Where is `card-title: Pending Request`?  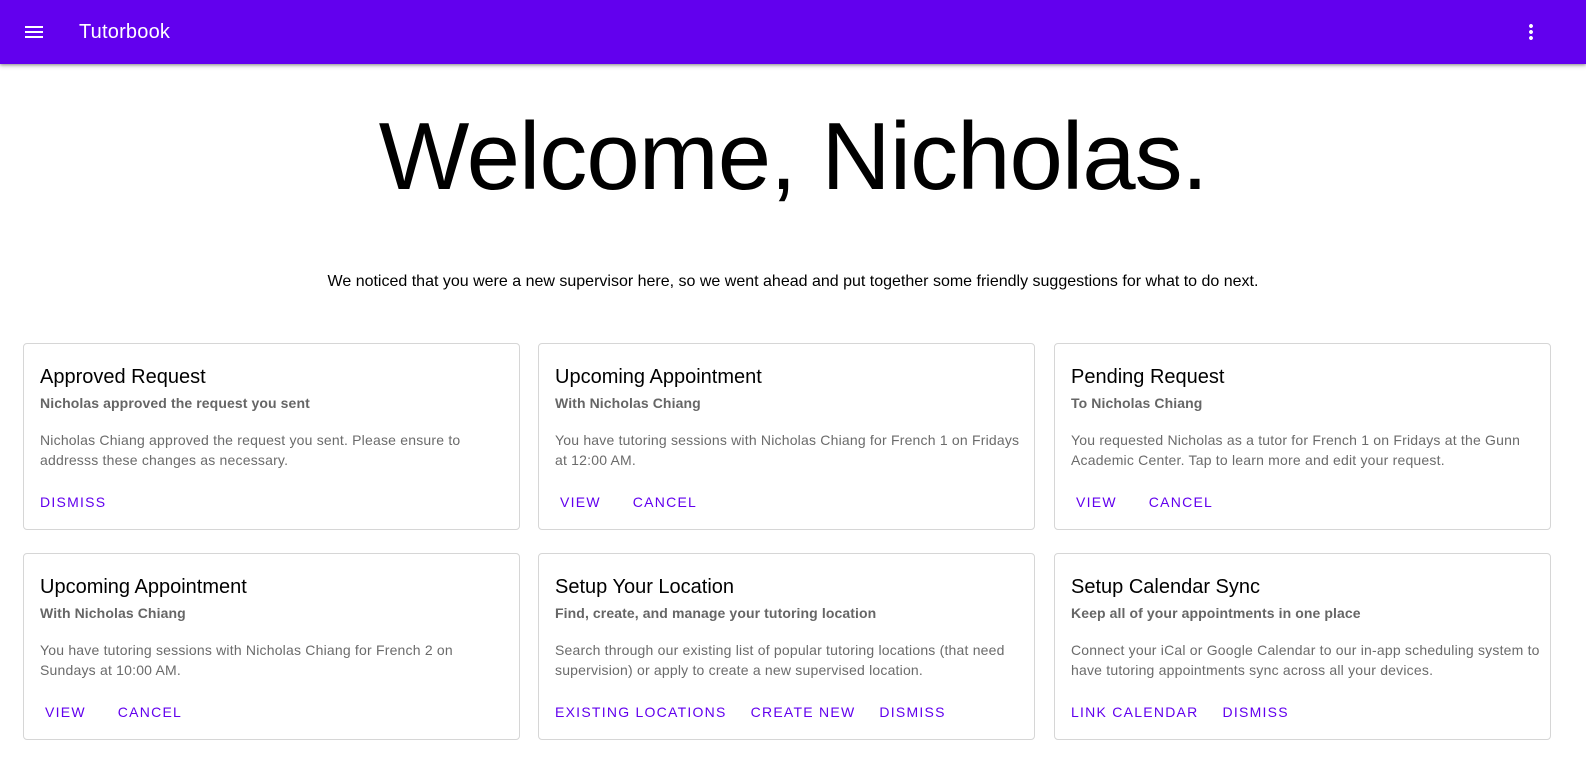 card-title: Pending Request is located at coordinates (1148, 377).